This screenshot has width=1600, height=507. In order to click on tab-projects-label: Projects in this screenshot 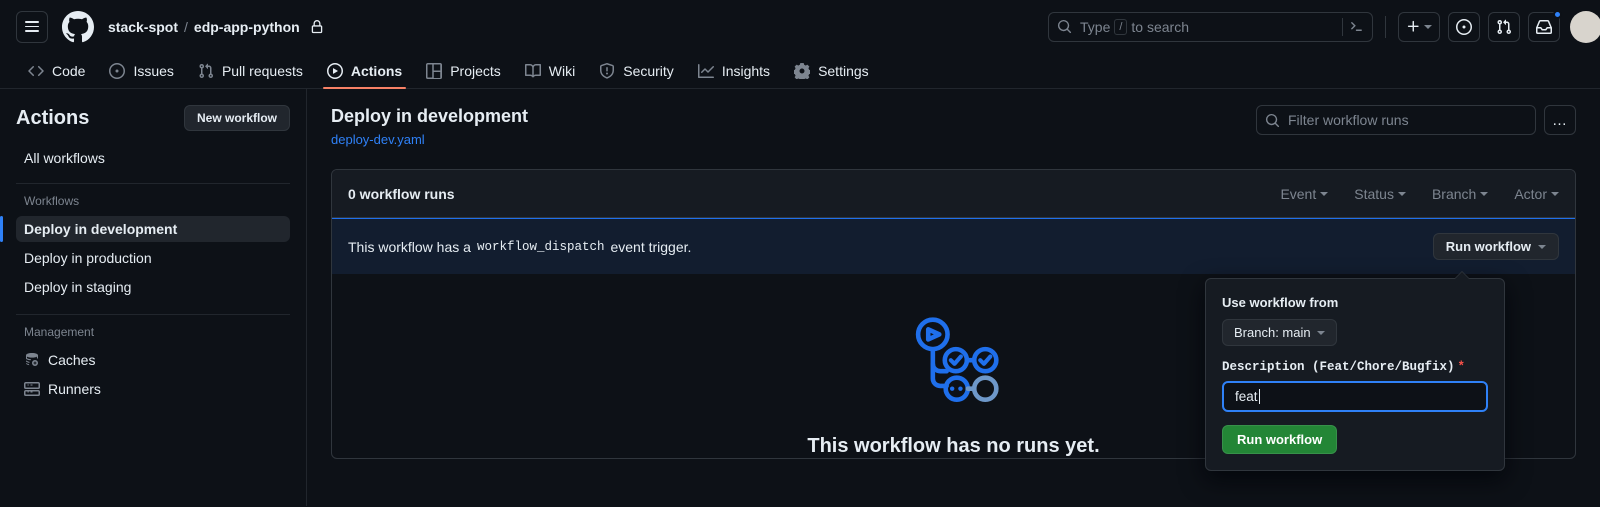, I will do `click(475, 70)`.